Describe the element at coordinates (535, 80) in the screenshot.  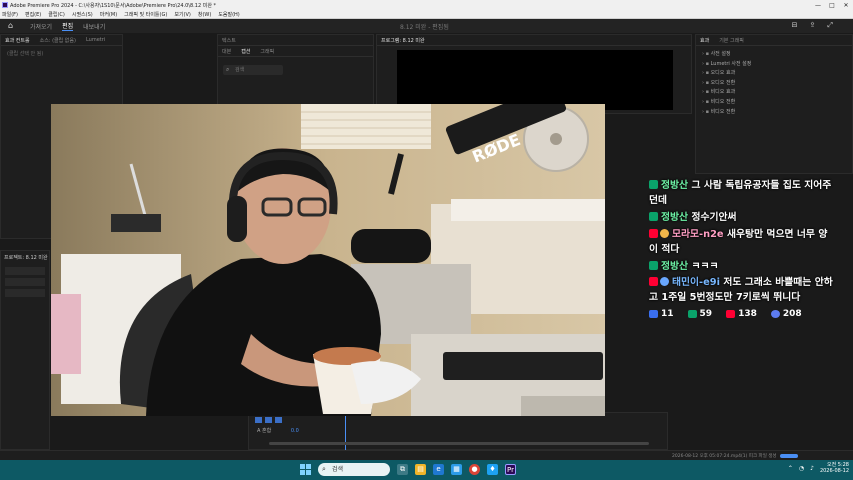
I see `program-monitor-screen` at that location.